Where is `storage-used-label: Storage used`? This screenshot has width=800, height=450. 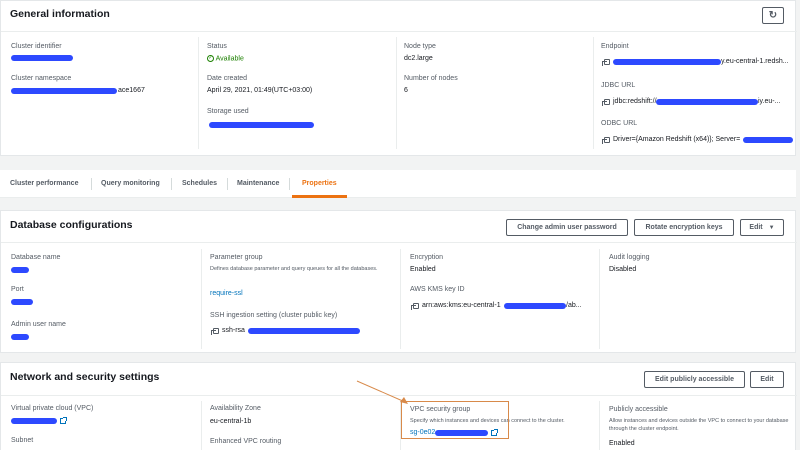
storage-used-label: Storage used is located at coordinates (228, 111).